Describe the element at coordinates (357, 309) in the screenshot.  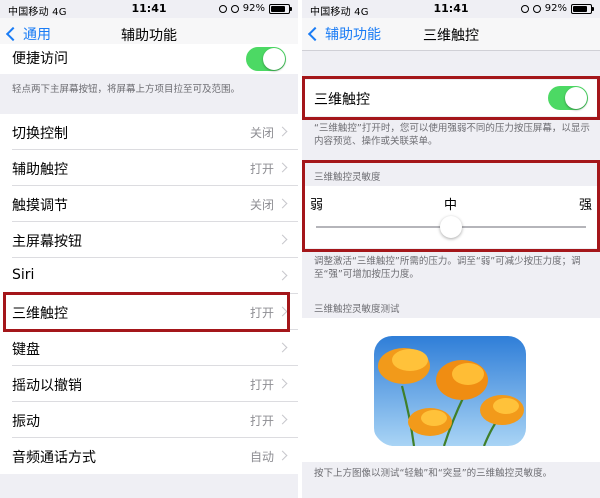
I see `test-header: 三维触控灵敏度测试` at that location.